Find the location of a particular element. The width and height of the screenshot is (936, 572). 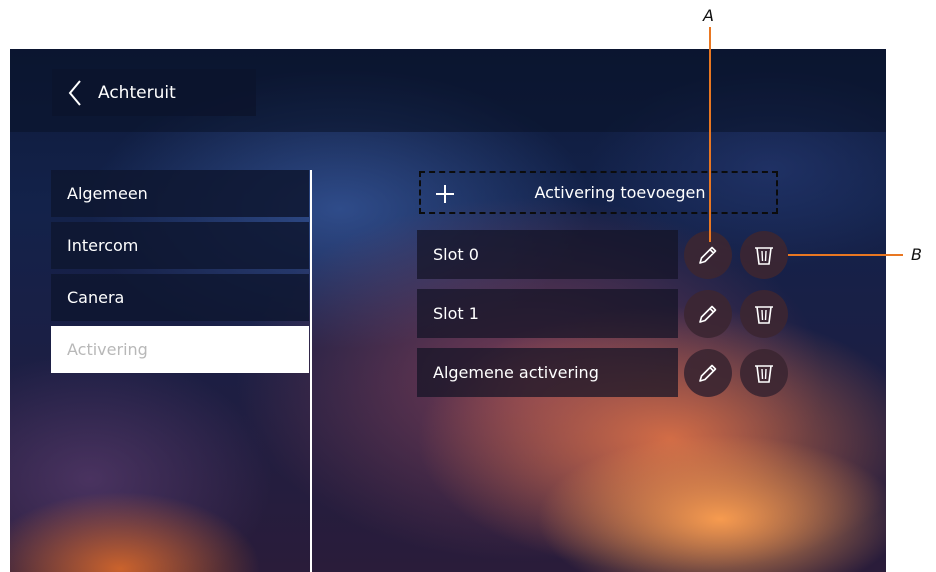

back-button: Achteruit is located at coordinates (154, 92).